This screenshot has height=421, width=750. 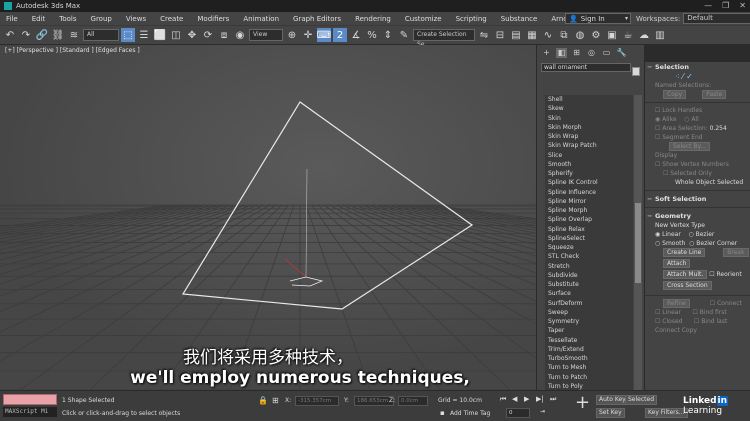 What do you see at coordinates (546, 53) in the screenshot?
I see `create-tab-icon: +` at bounding box center [546, 53].